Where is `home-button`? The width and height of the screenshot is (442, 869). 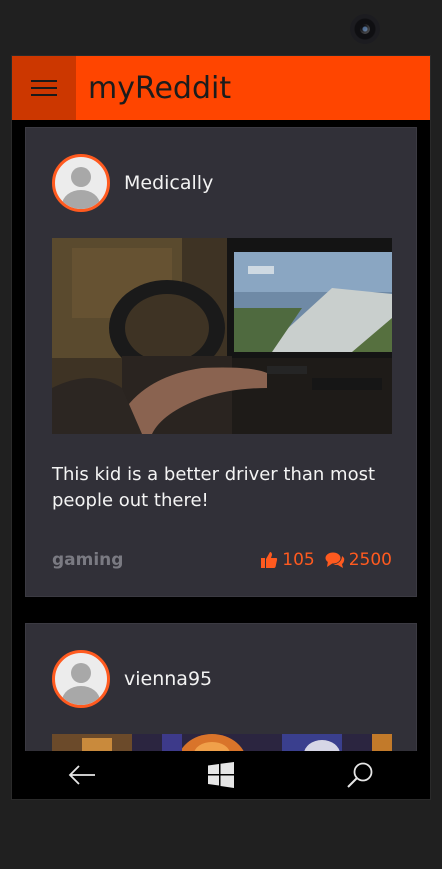
home-button is located at coordinates (221, 775).